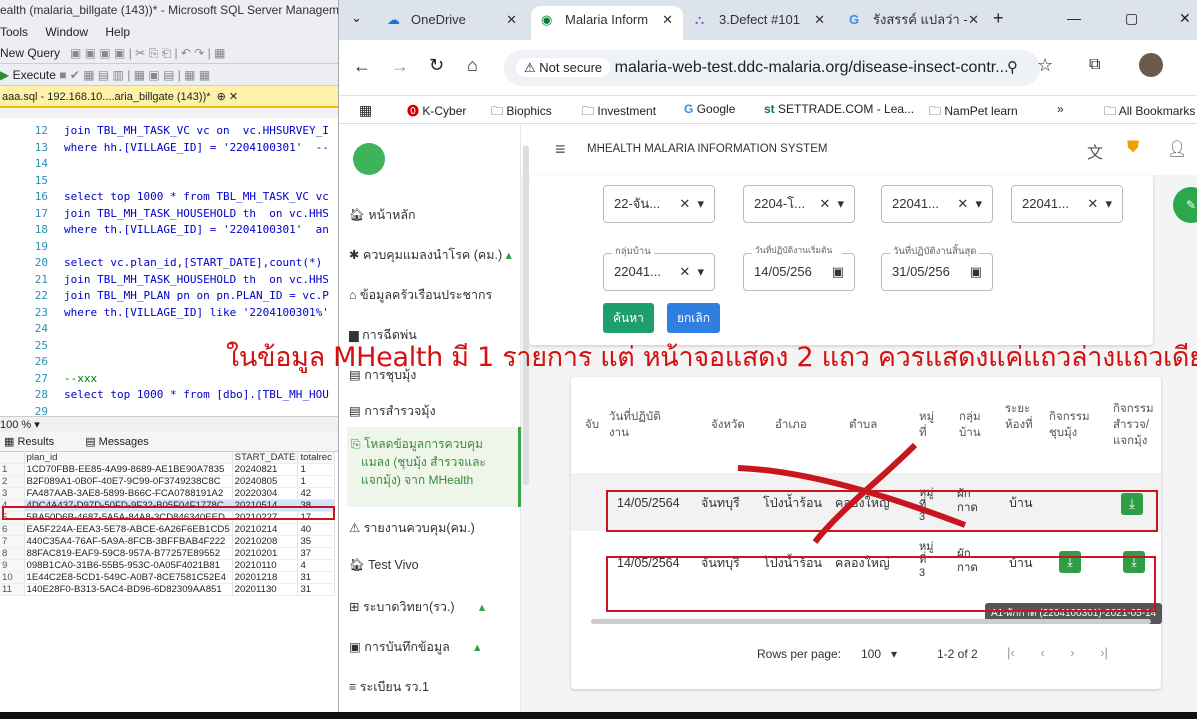 The width and height of the screenshot is (1197, 719). Describe the element at coordinates (598, 715) in the screenshot. I see `taskbar-edge` at that location.